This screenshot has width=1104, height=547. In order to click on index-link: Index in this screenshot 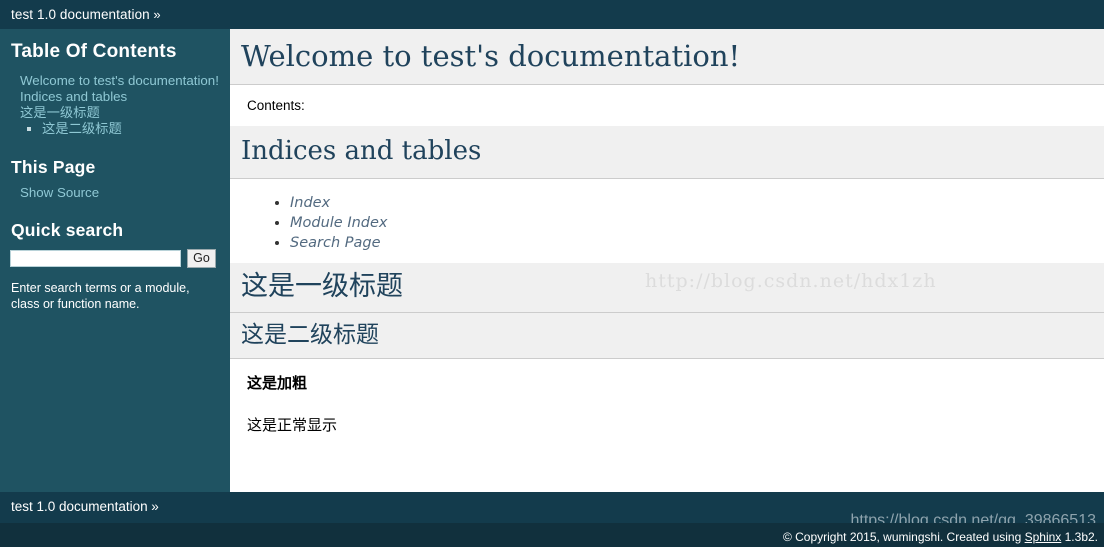, I will do `click(310, 203)`.